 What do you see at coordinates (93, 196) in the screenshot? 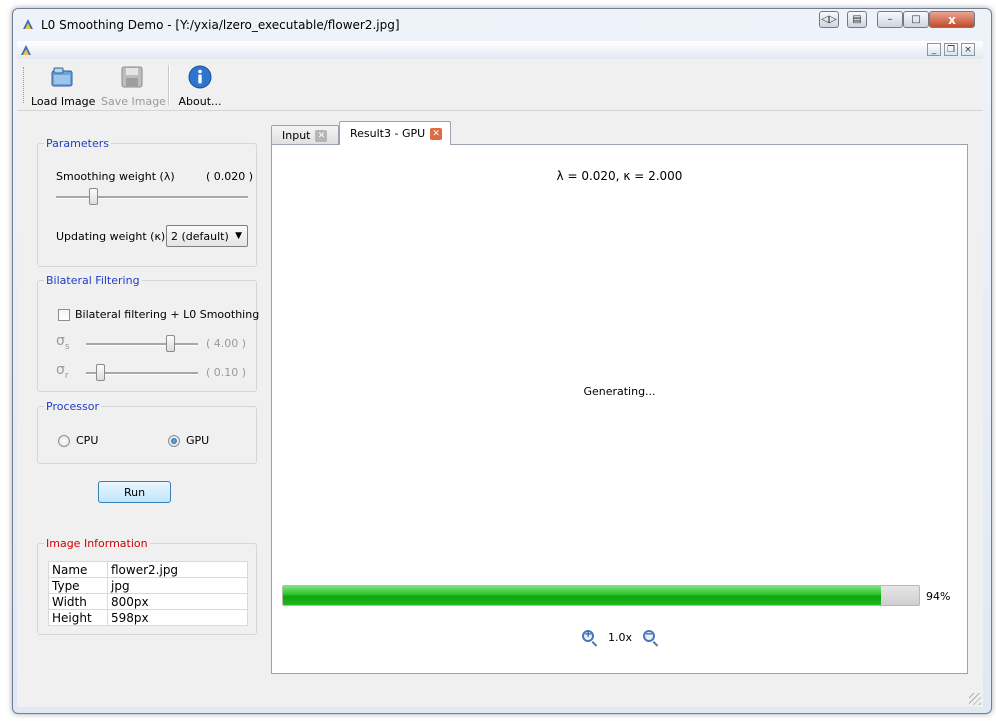
I see `smoothing-slider-handle` at bounding box center [93, 196].